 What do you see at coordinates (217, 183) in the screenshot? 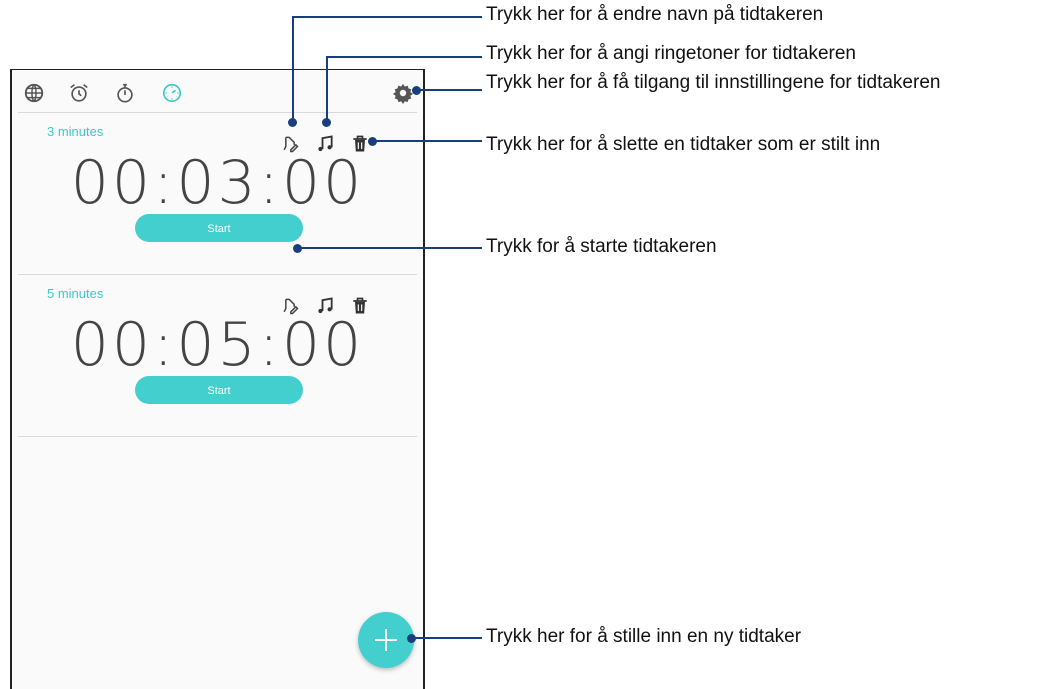
I see `timer-countdown: 00:03:00` at bounding box center [217, 183].